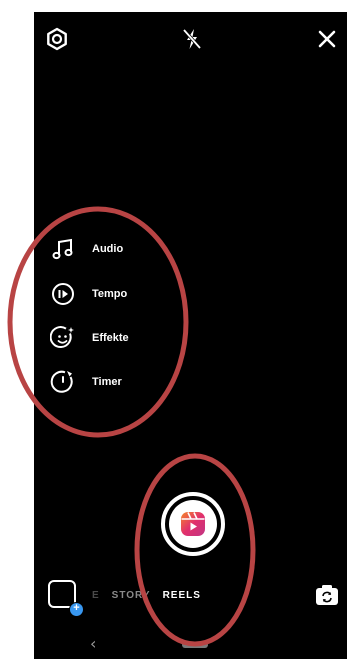  I want to click on record-button-inner, so click(193, 524).